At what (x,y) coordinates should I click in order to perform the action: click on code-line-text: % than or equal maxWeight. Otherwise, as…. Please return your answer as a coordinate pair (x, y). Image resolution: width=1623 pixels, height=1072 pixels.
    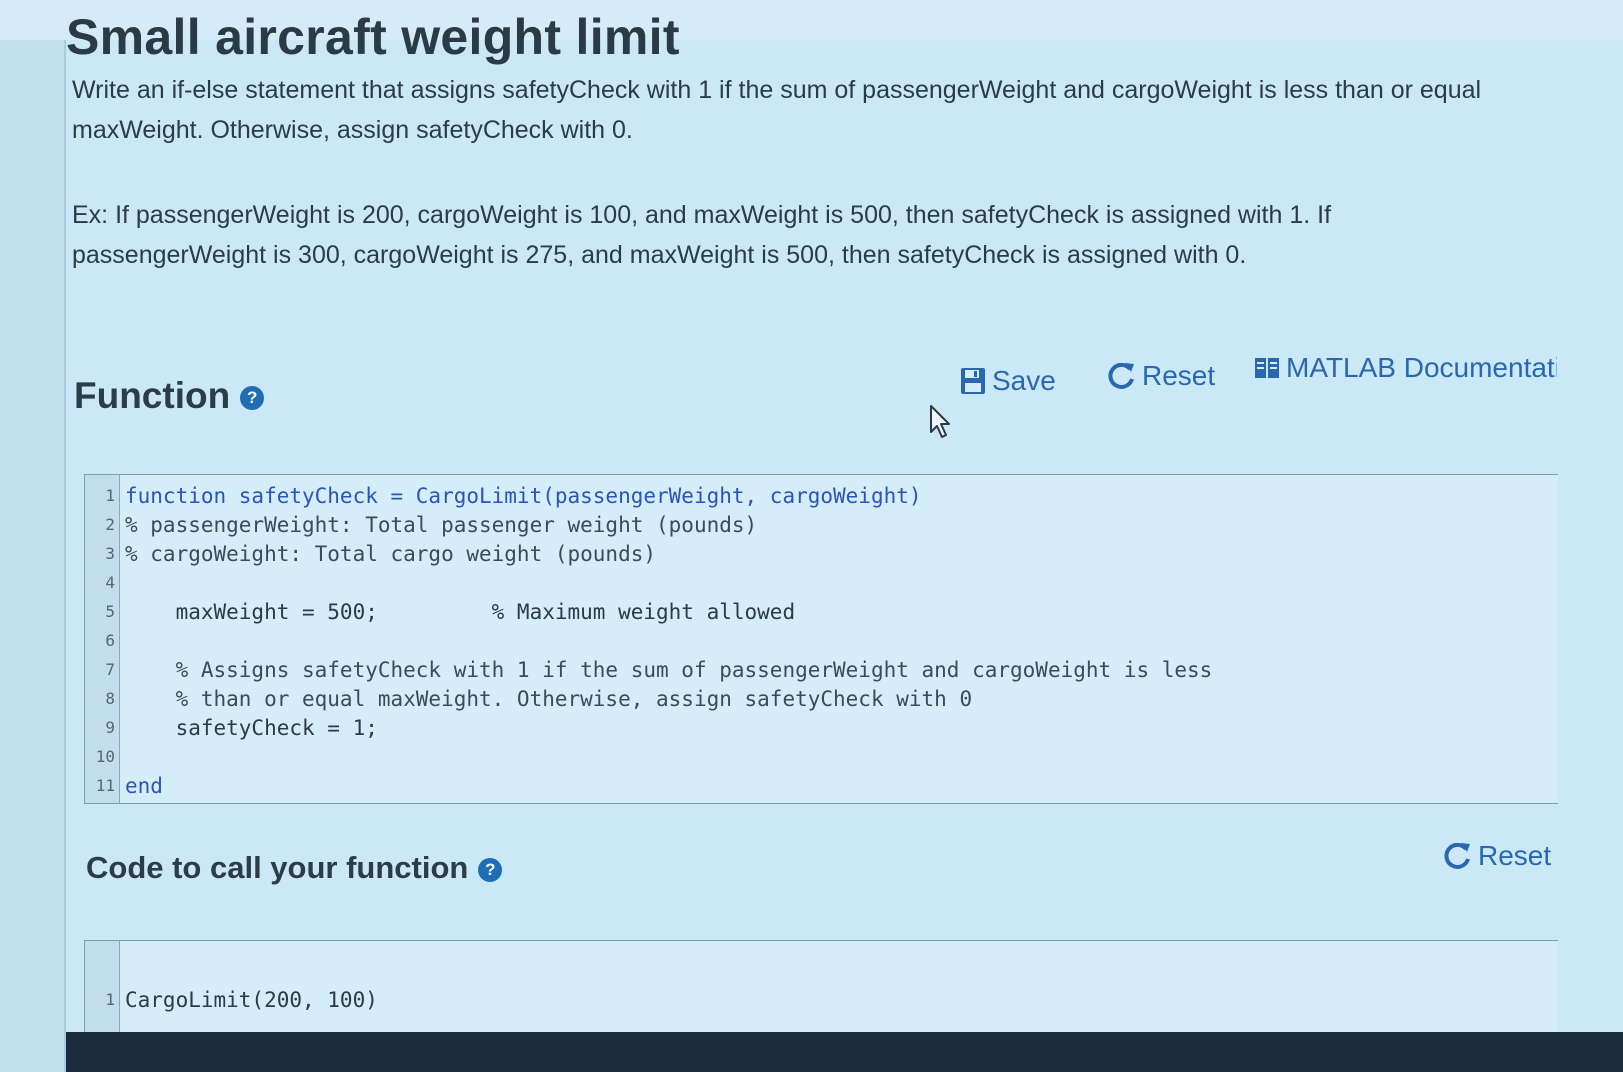
    Looking at the image, I should click on (549, 699).